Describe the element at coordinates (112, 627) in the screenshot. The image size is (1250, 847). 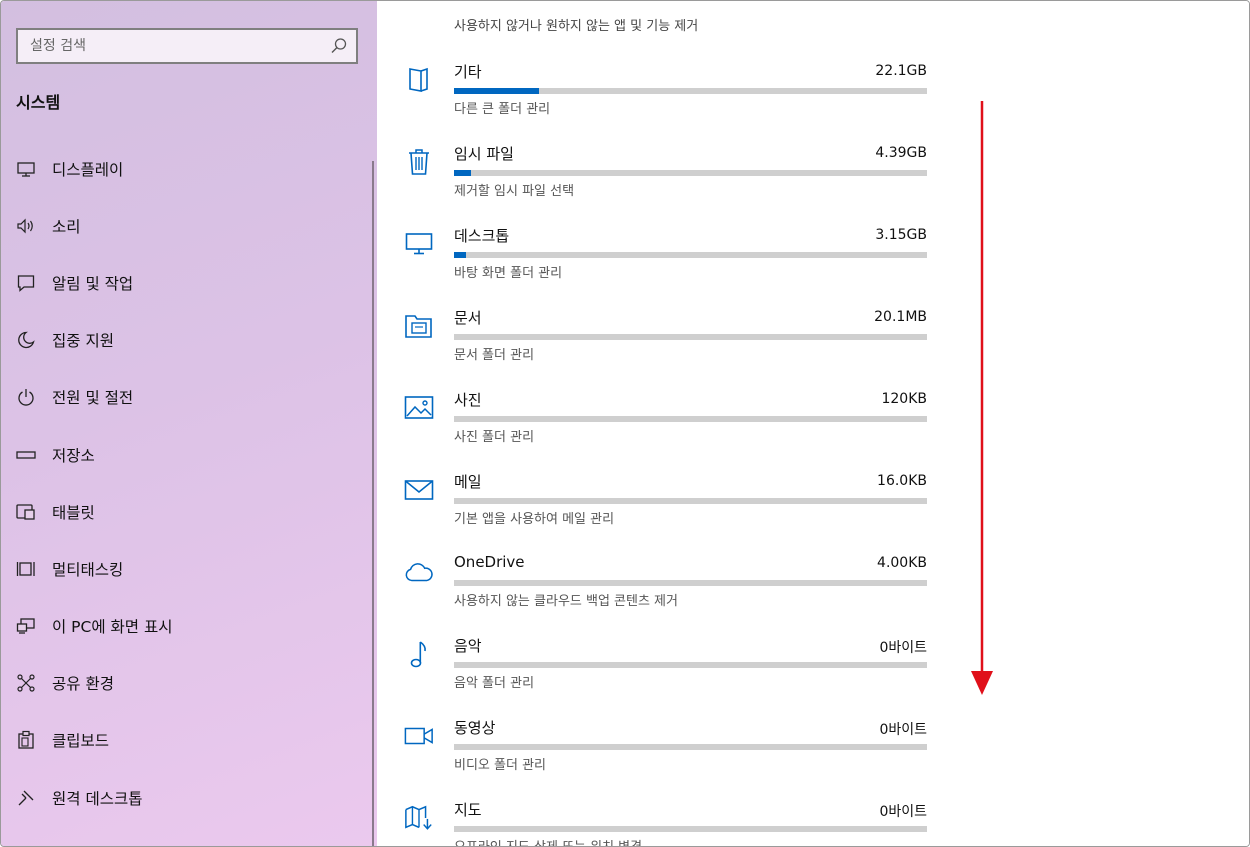
I see `sidebar-item-label: 이 PC에 화면 표시` at that location.